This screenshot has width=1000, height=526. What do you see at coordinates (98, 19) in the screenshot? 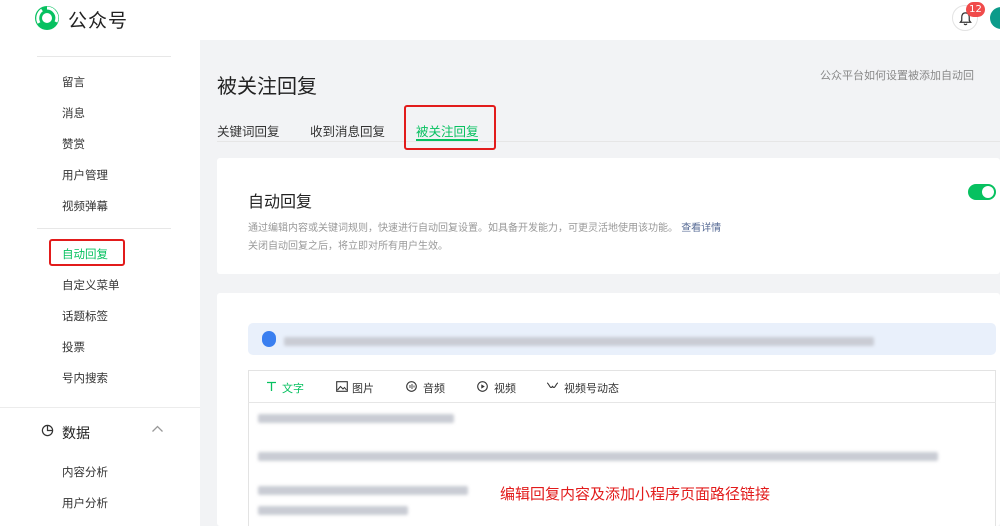
I see `brand-name: 公众号` at bounding box center [98, 19].